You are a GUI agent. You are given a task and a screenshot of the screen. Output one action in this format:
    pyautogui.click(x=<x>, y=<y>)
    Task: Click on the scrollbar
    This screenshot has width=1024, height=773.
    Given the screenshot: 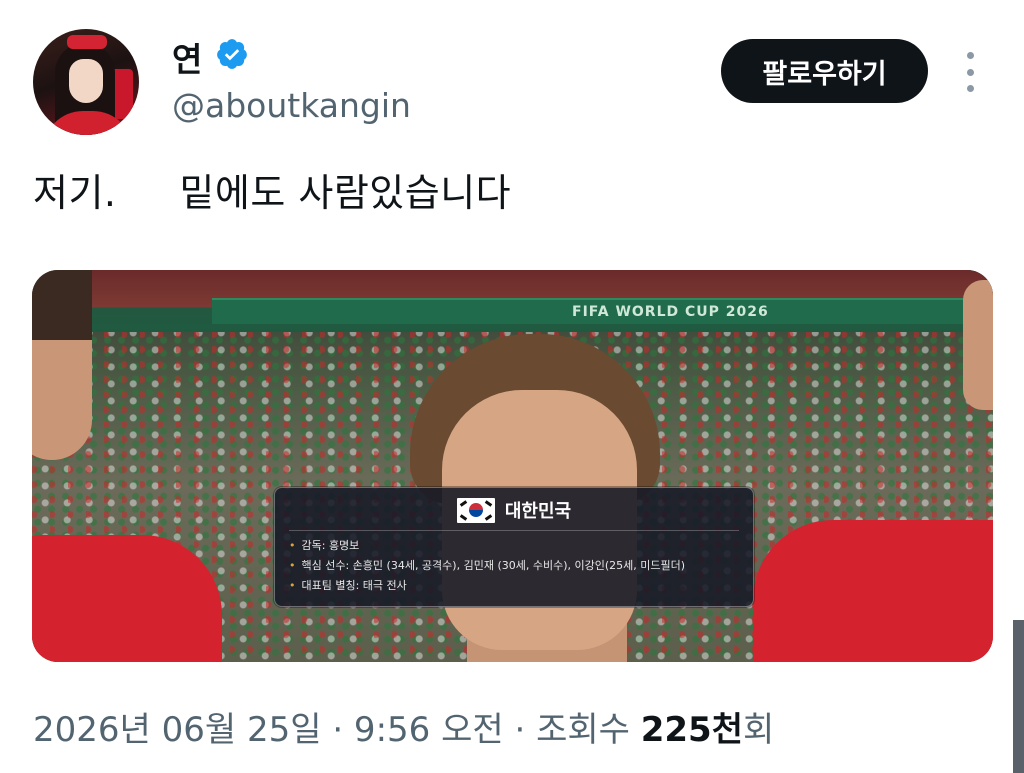 What is the action you would take?
    pyautogui.click(x=1018, y=696)
    